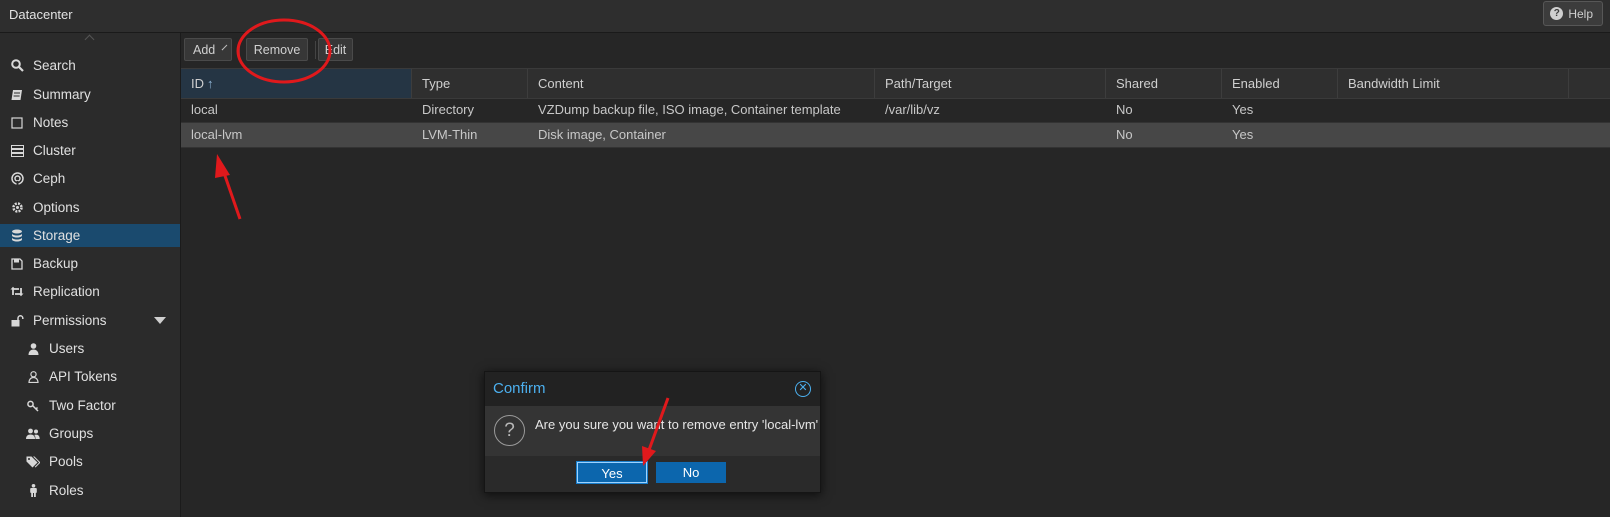 The image size is (1610, 517). What do you see at coordinates (90, 122) in the screenshot?
I see `sidebar-item-notes: Notes` at bounding box center [90, 122].